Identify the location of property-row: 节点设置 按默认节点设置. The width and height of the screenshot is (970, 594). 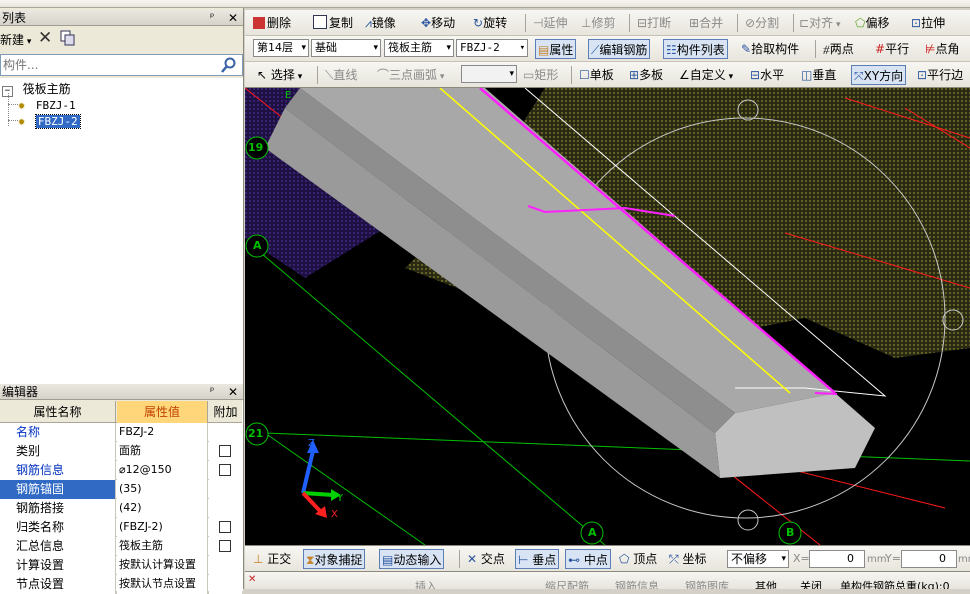
(121, 584).